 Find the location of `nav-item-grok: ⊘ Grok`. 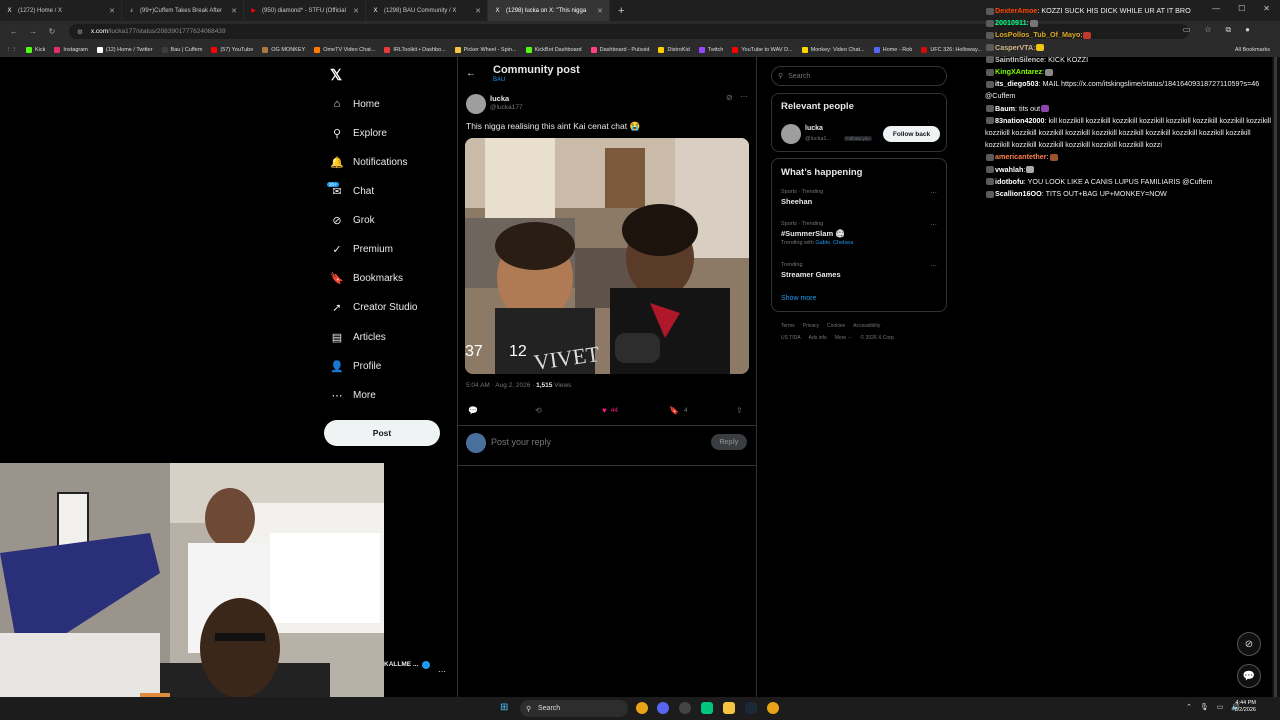

nav-item-grok: ⊘ Grok is located at coordinates (352, 220).